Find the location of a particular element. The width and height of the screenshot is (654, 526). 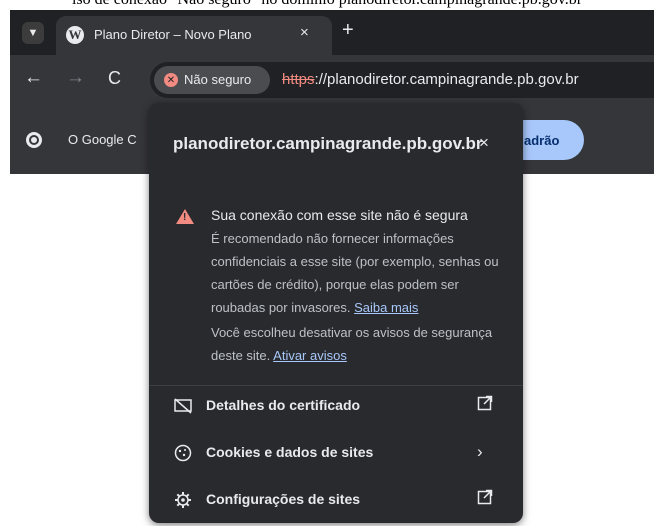

bookmark-label: O Google C is located at coordinates (102, 139).